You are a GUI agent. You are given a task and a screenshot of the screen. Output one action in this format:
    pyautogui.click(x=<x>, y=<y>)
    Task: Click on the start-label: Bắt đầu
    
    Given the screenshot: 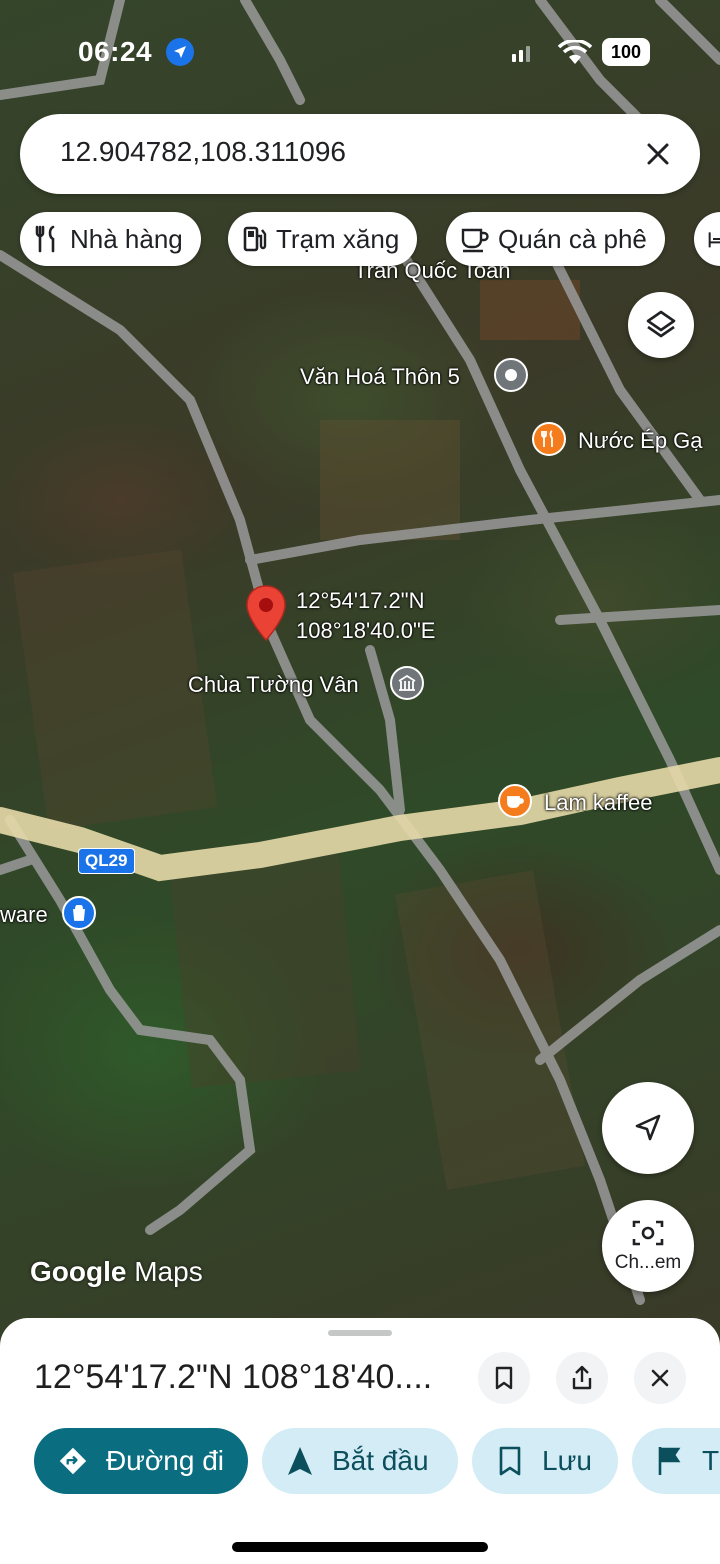 What is the action you would take?
    pyautogui.click(x=380, y=1460)
    